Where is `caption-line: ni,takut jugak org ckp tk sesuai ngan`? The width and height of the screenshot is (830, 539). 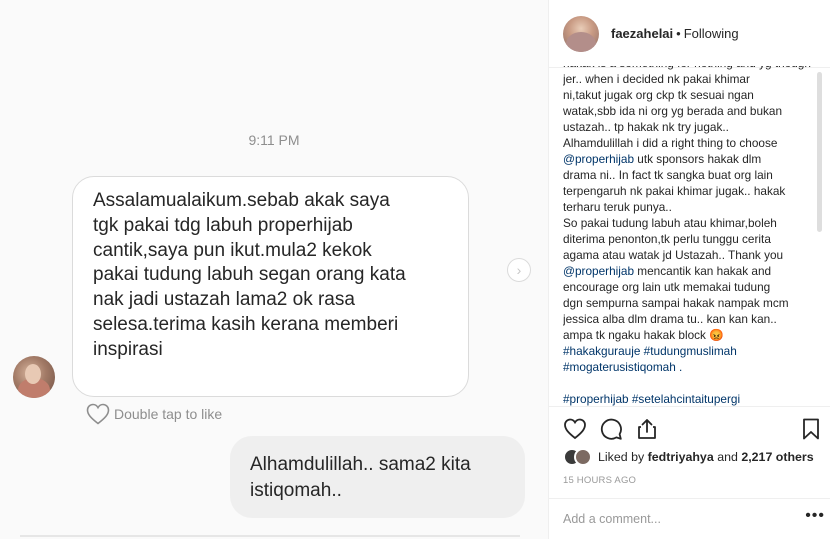
caption-line: ni,takut jugak org ckp tk sesuai ngan is located at coordinates (658, 95).